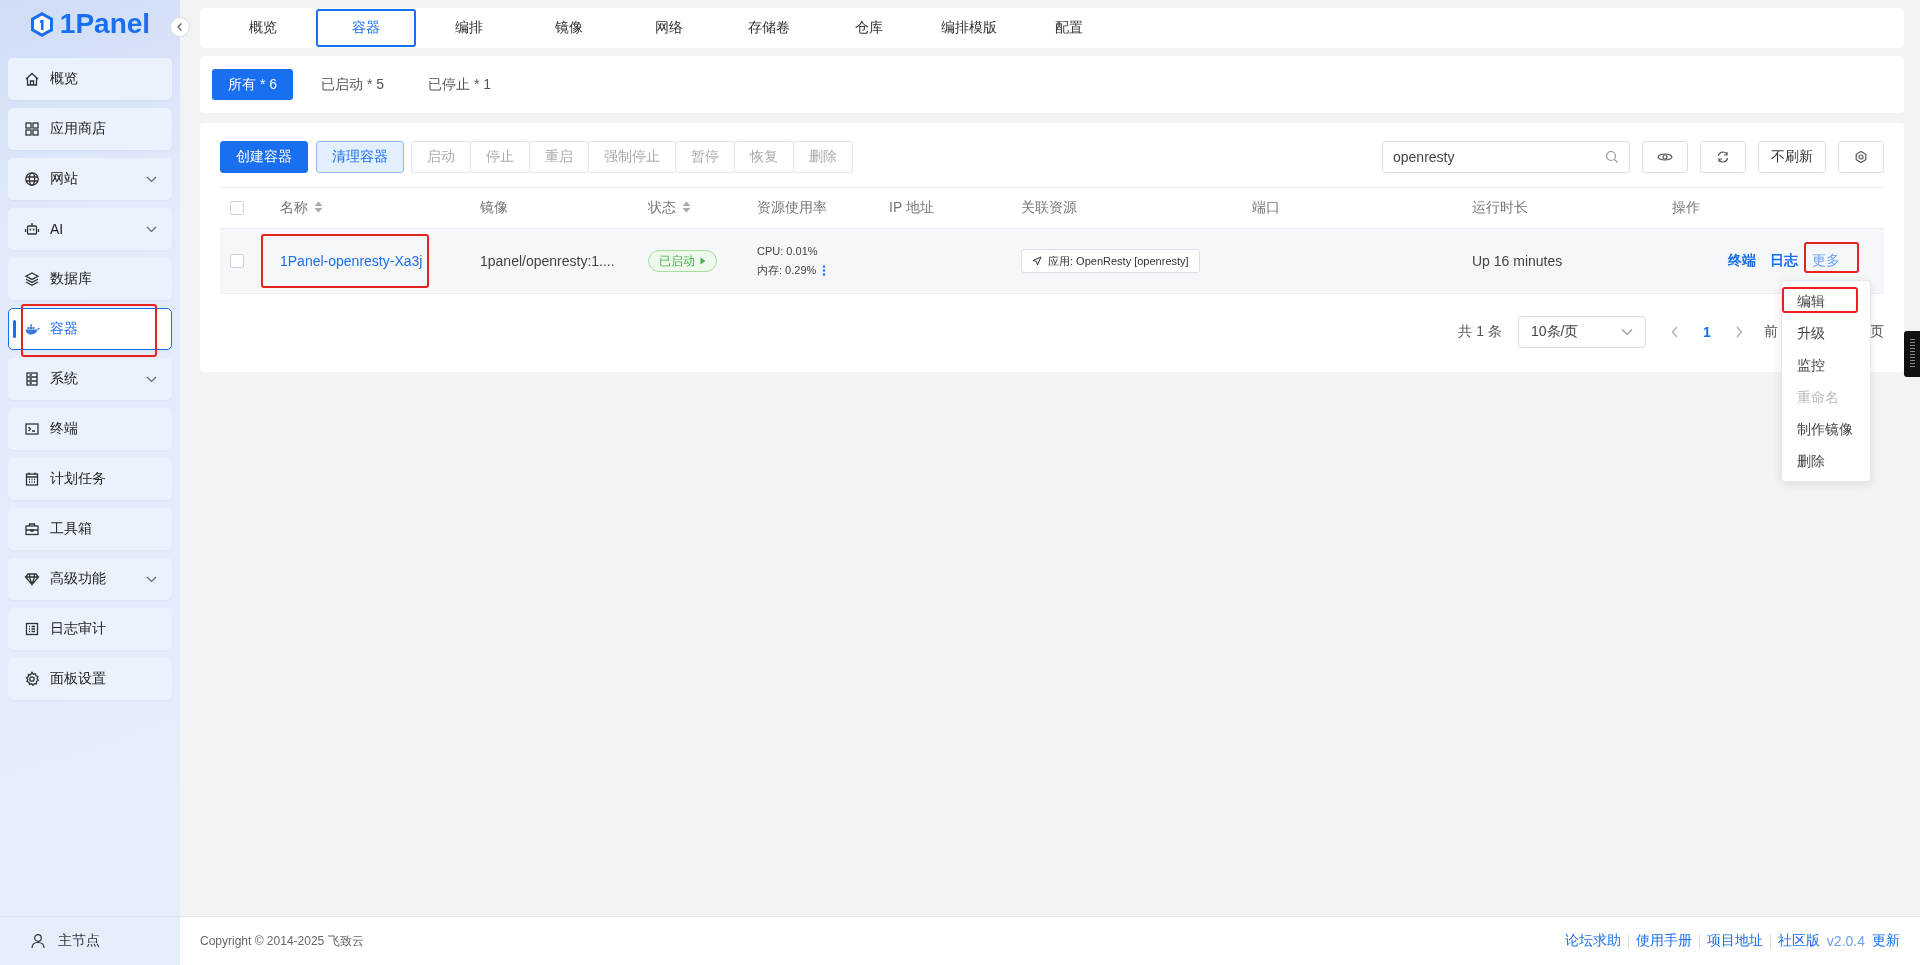 The image size is (1920, 965). What do you see at coordinates (90, 79) in the screenshot?
I see `sidebar-item: 概览` at bounding box center [90, 79].